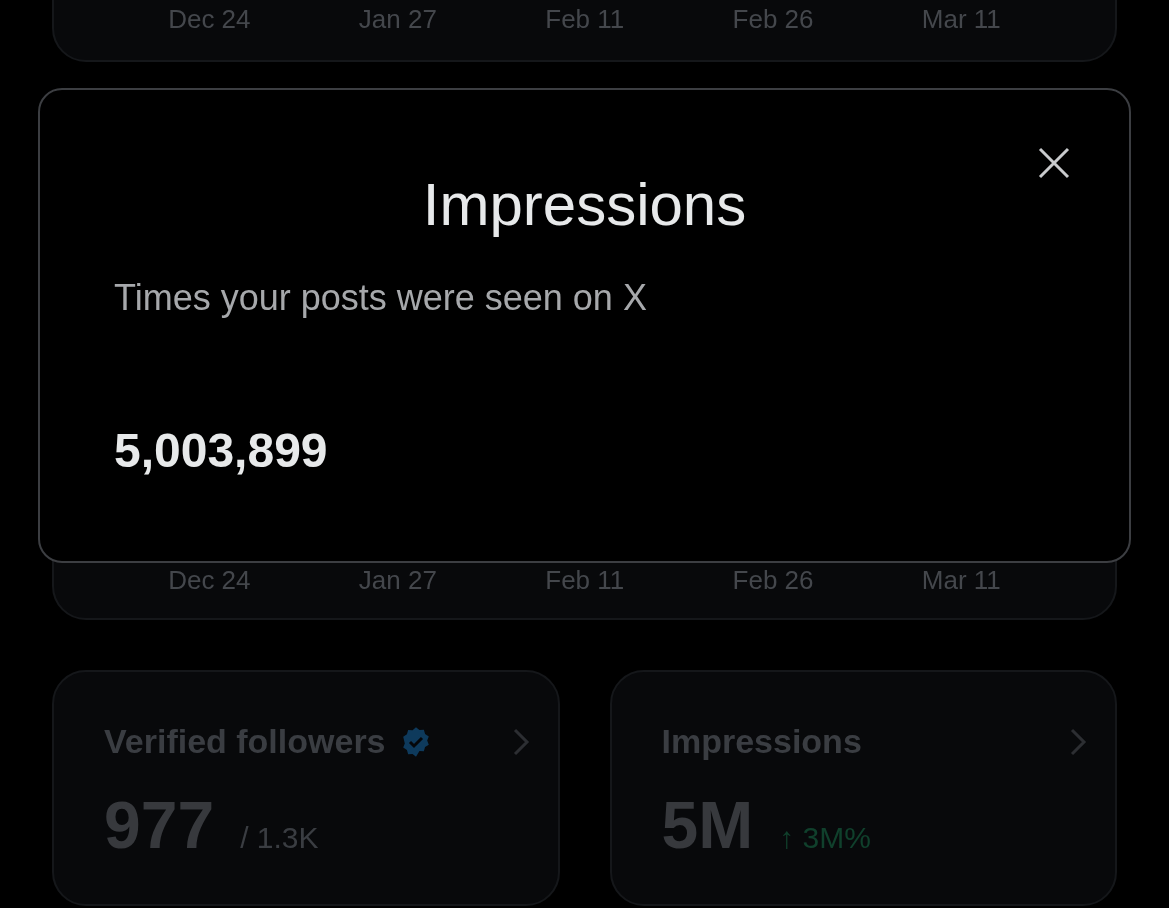 The height and width of the screenshot is (908, 1169). I want to click on dialog-title: Impressions, so click(584, 204).